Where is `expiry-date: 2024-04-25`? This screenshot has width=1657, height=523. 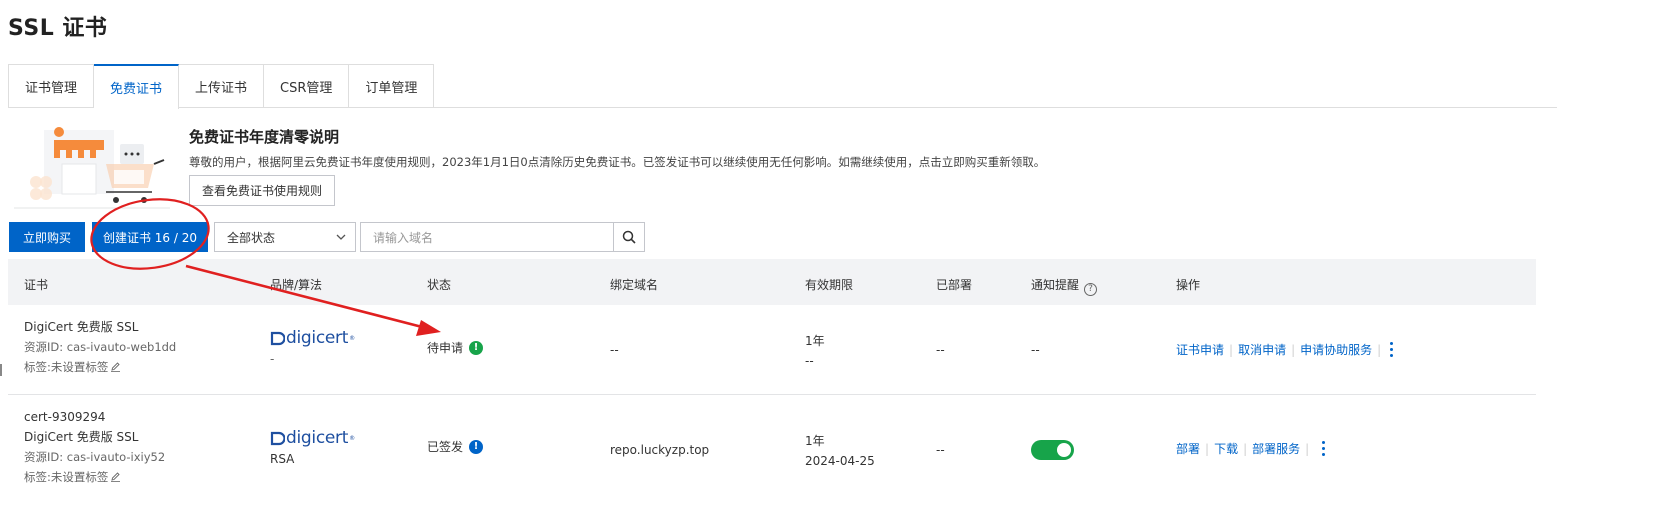 expiry-date: 2024-04-25 is located at coordinates (840, 461).